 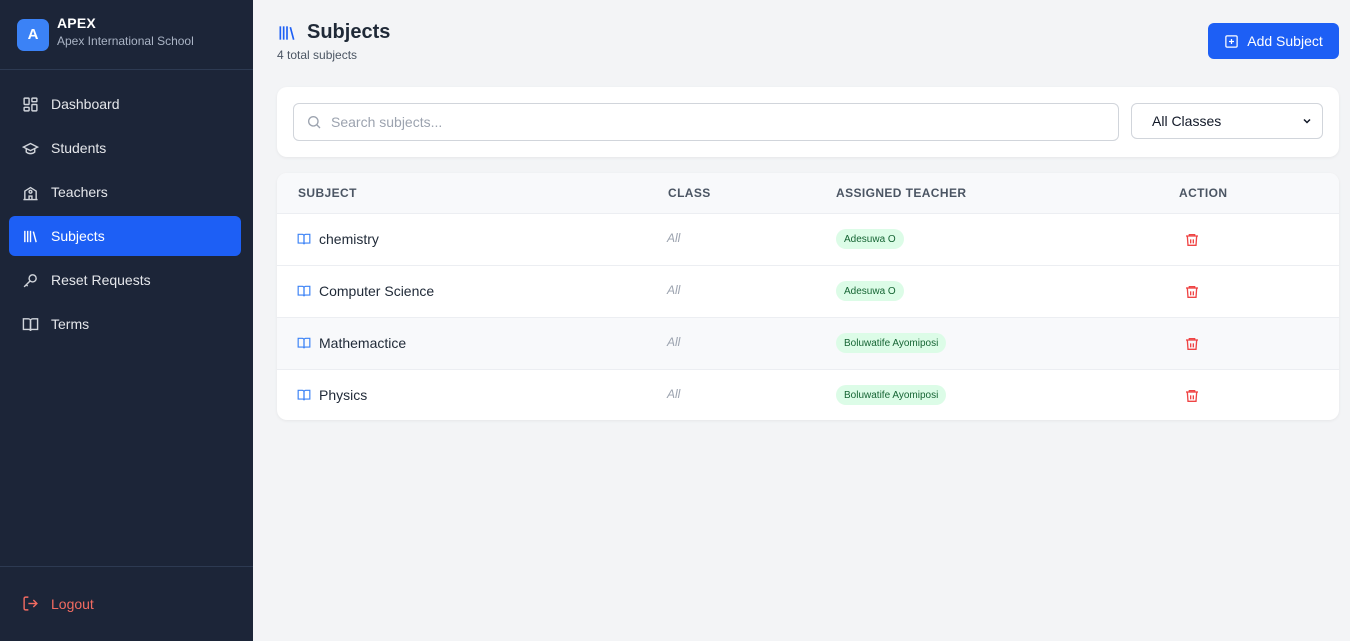 I want to click on brand-name: APEX, so click(x=76, y=23).